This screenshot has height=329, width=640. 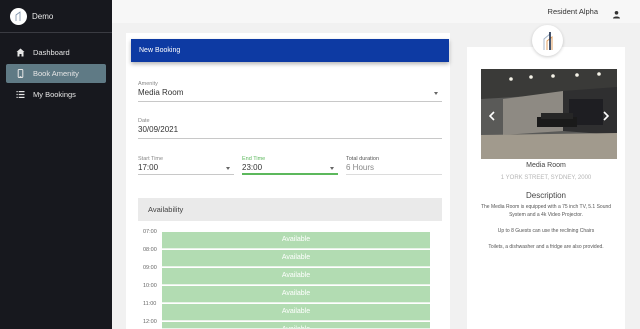 I want to click on sidebar-item-book-amenity: Book Amenity, so click(x=56, y=73).